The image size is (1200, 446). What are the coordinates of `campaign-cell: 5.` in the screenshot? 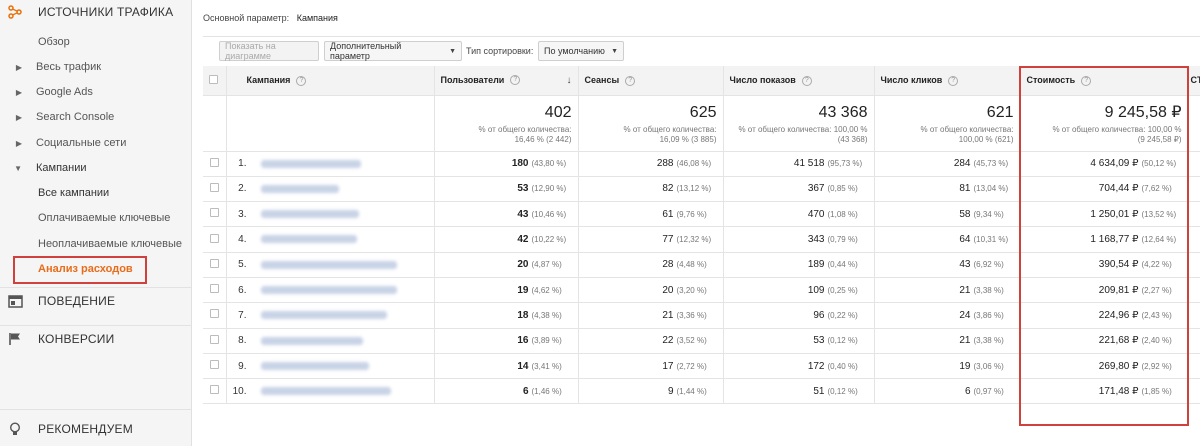 It's located at (330, 265).